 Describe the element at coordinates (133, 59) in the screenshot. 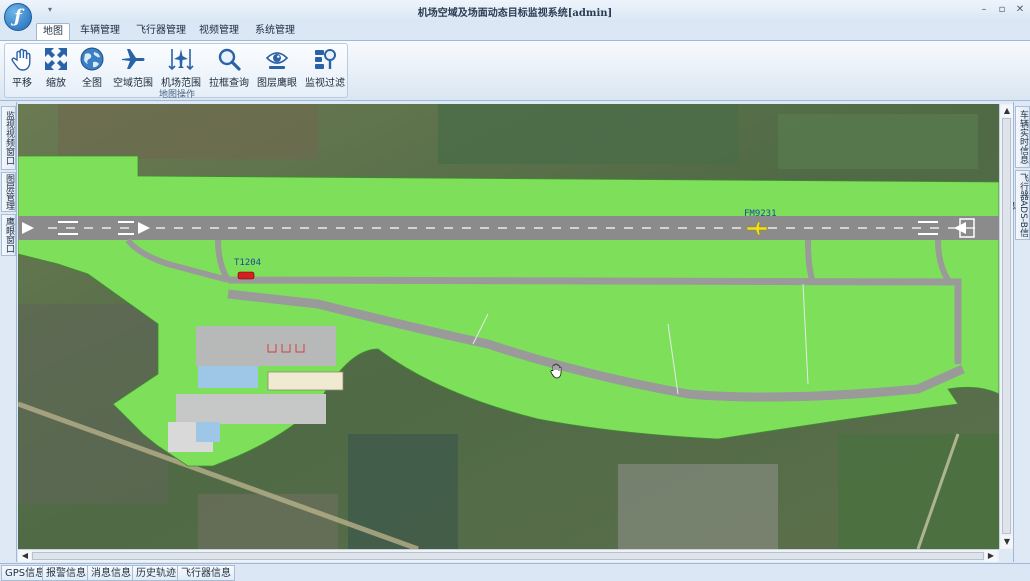

I see `airplane-icon` at that location.